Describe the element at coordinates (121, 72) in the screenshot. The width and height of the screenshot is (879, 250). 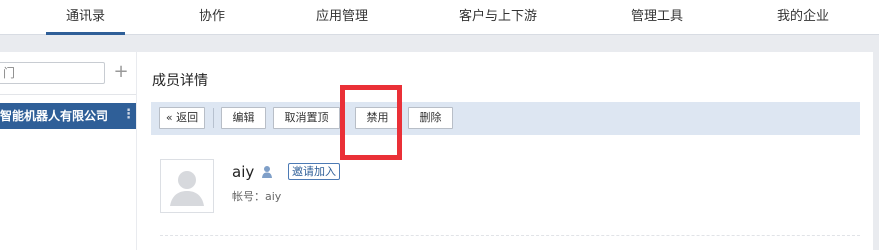
I see `add-department-button: +` at that location.